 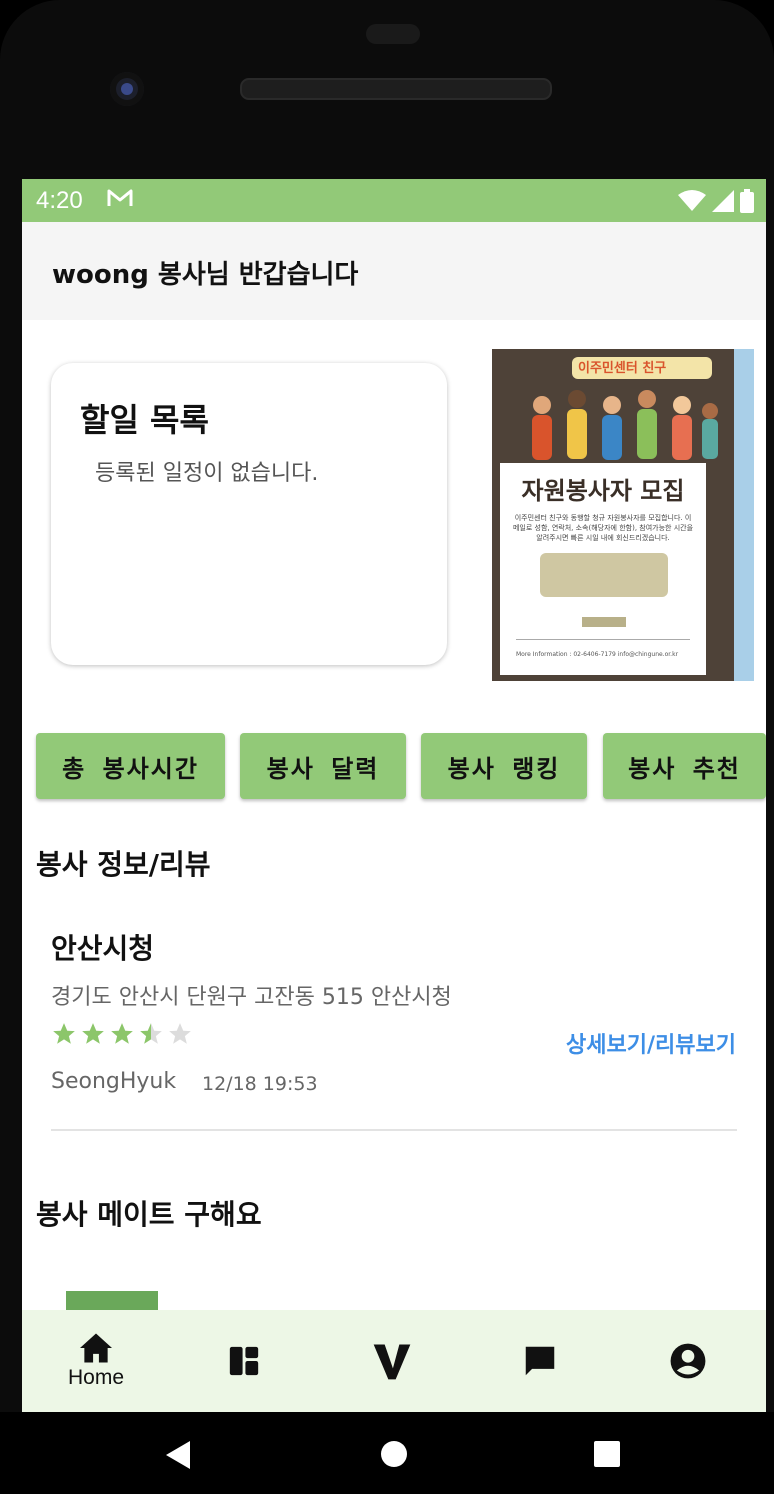 I want to click on total-hours-button: 총 봉사시간, so click(x=130, y=766).